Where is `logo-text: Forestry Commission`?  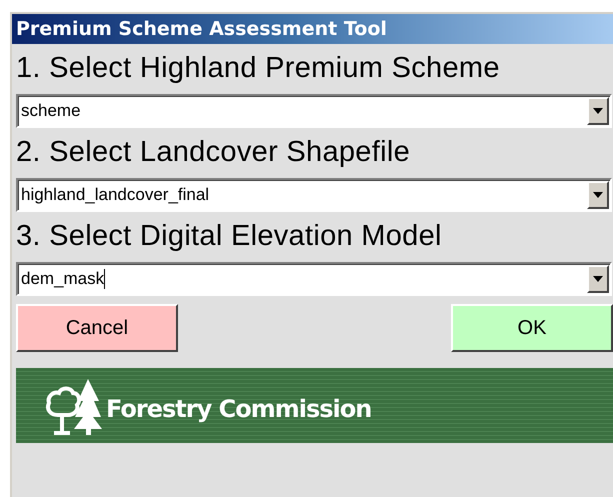
logo-text: Forestry Commission is located at coordinates (239, 408).